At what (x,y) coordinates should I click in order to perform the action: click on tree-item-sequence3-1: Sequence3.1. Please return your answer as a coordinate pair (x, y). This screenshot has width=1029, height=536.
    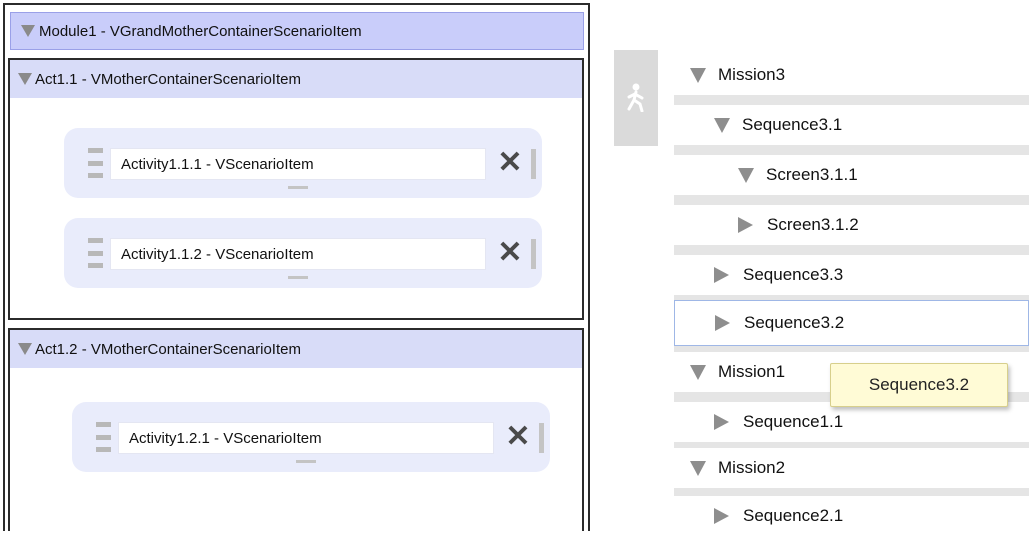
    Looking at the image, I should click on (851, 125).